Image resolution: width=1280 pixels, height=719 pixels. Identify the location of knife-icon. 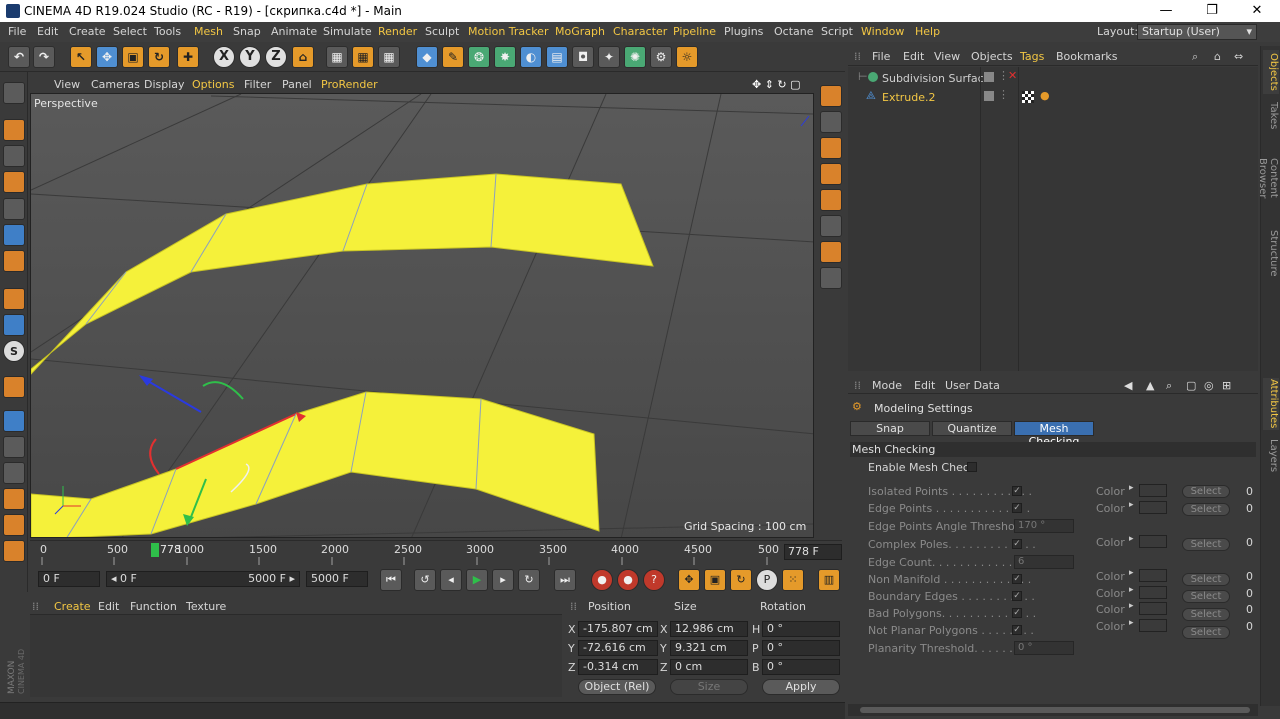
(831, 226).